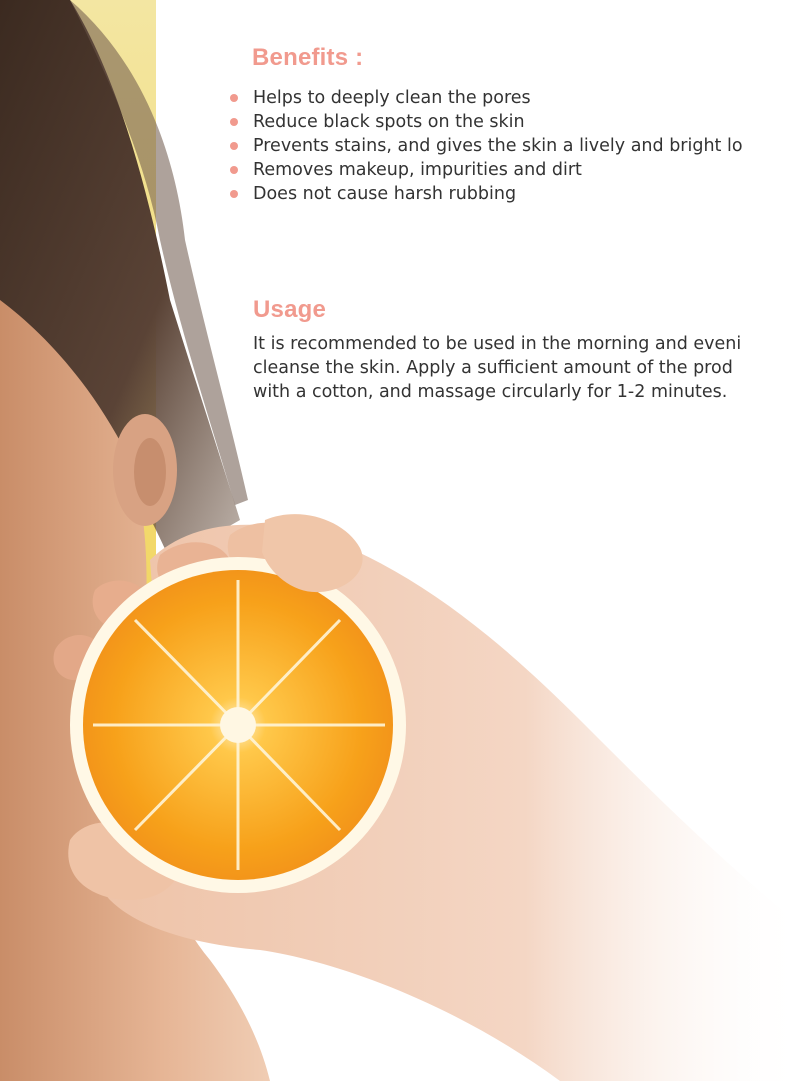 This screenshot has height=1081, width=806. I want to click on benefit-item: Reduce black spots on the skin, so click(486, 122).